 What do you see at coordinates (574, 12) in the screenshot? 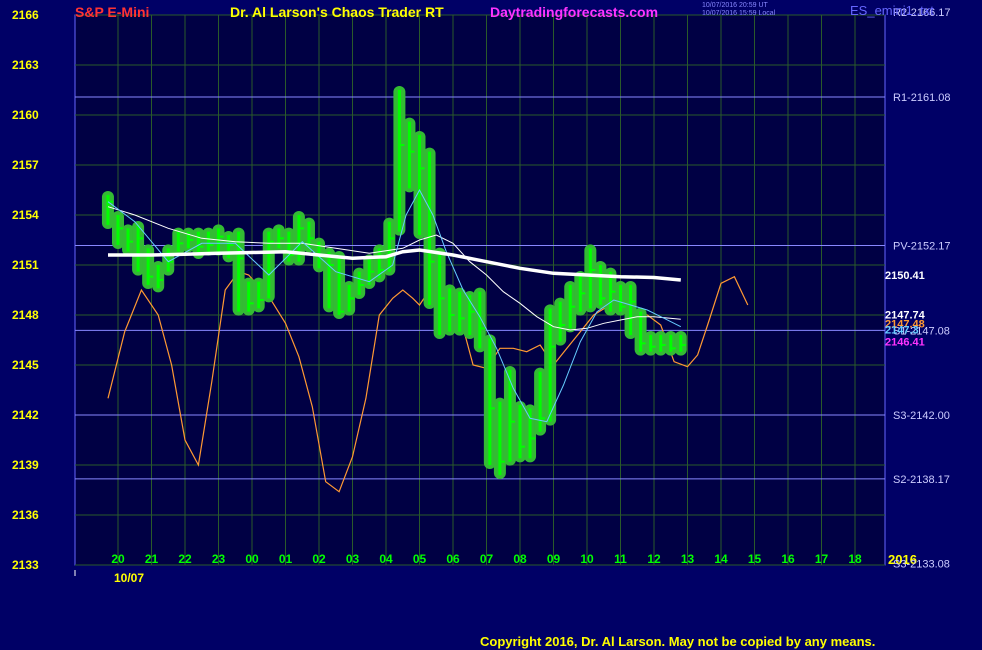
I see `website-link: Daytradingforecasts.com` at bounding box center [574, 12].